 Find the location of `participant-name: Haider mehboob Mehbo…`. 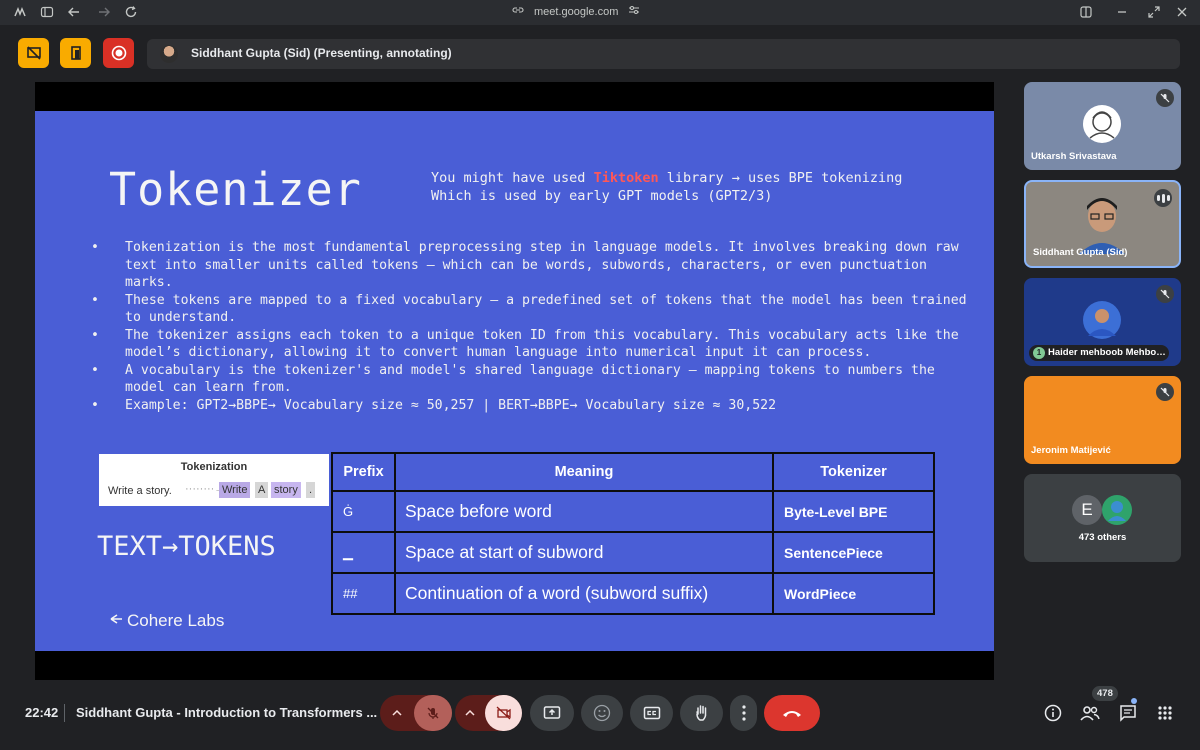

participant-name: Haider mehboob Mehbo… is located at coordinates (1107, 352).